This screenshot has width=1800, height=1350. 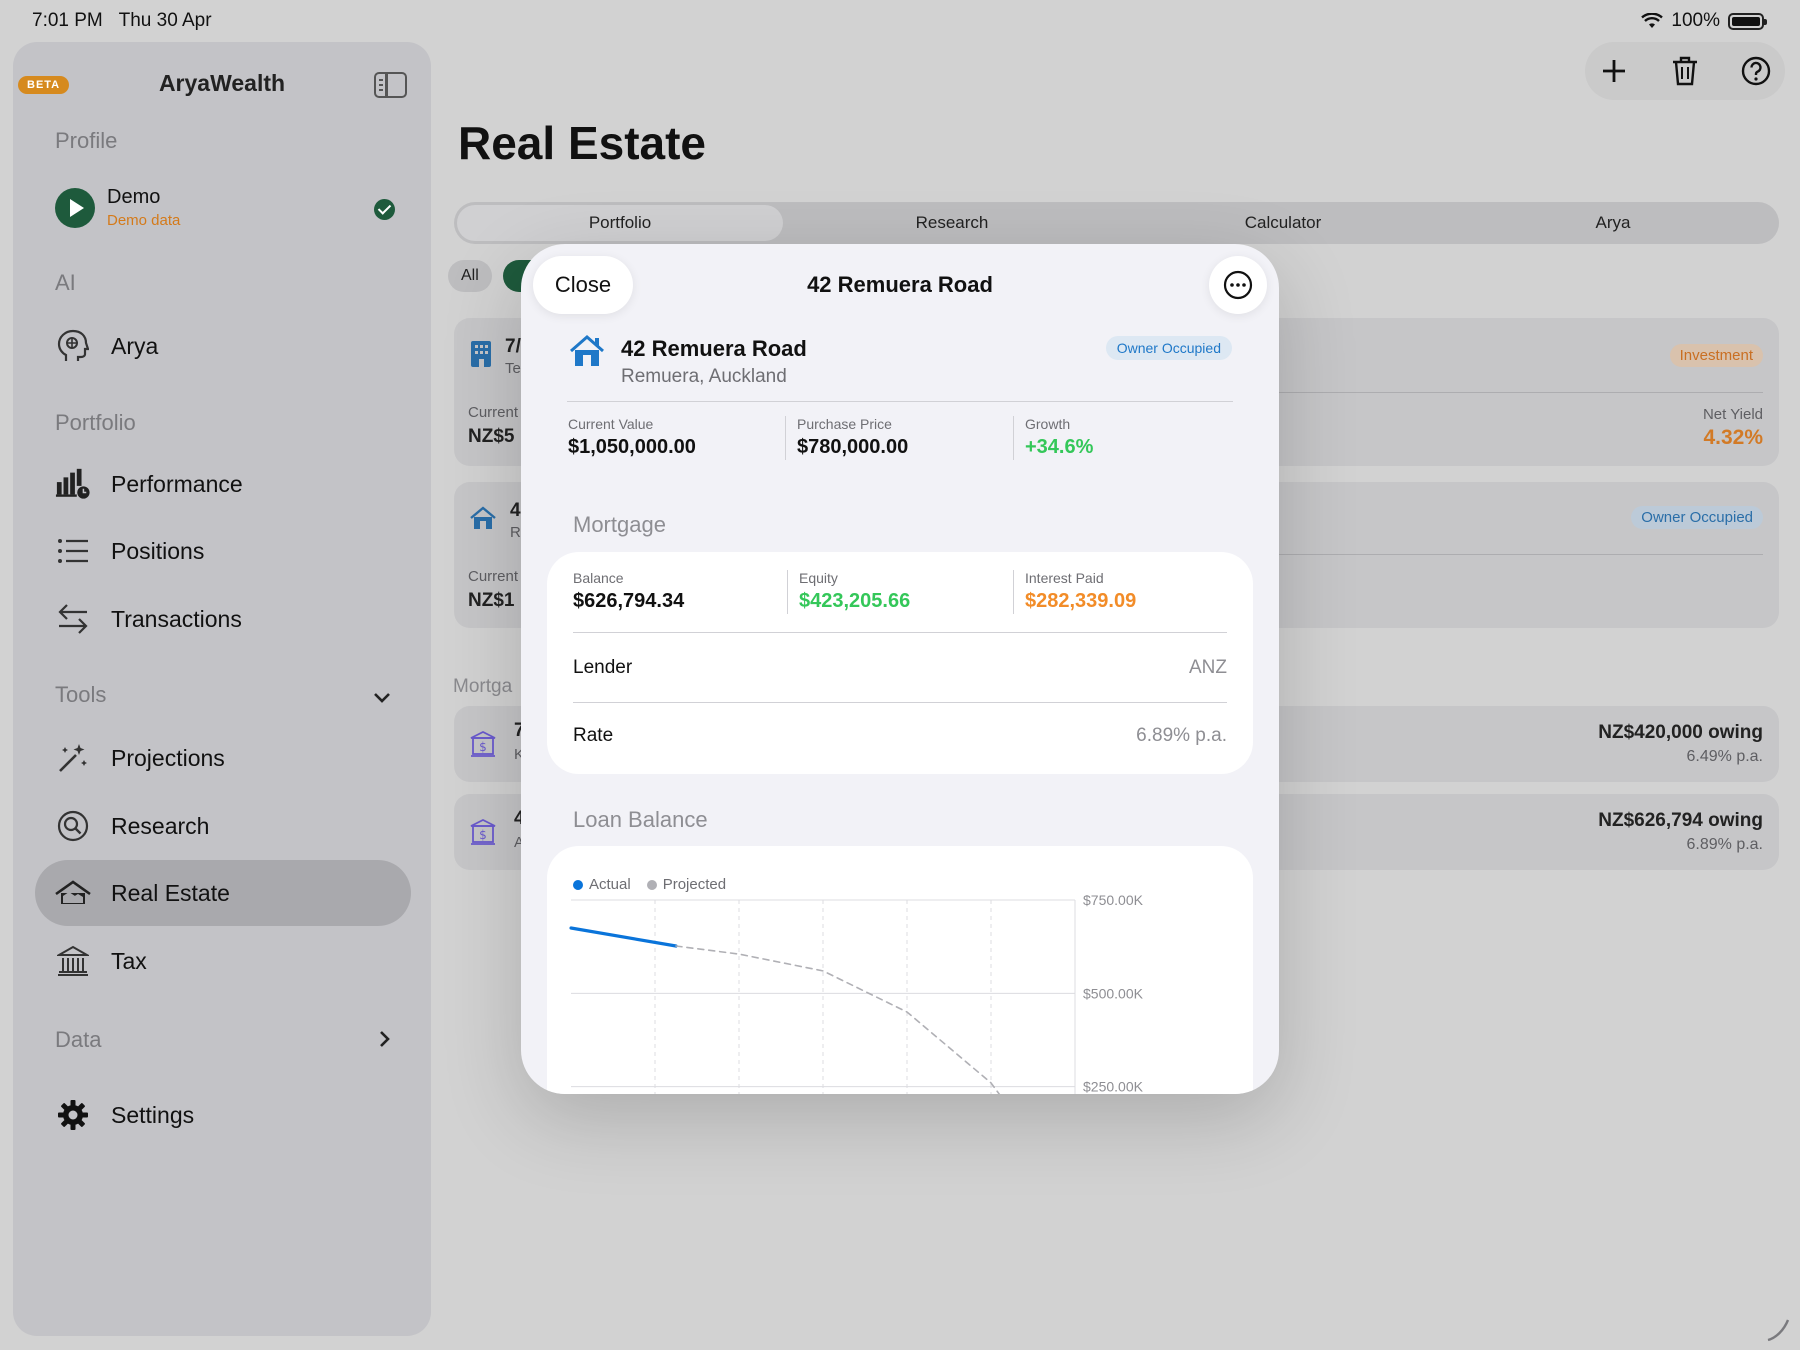 I want to click on balance-stat: Balance $626,794.34, so click(x=628, y=591).